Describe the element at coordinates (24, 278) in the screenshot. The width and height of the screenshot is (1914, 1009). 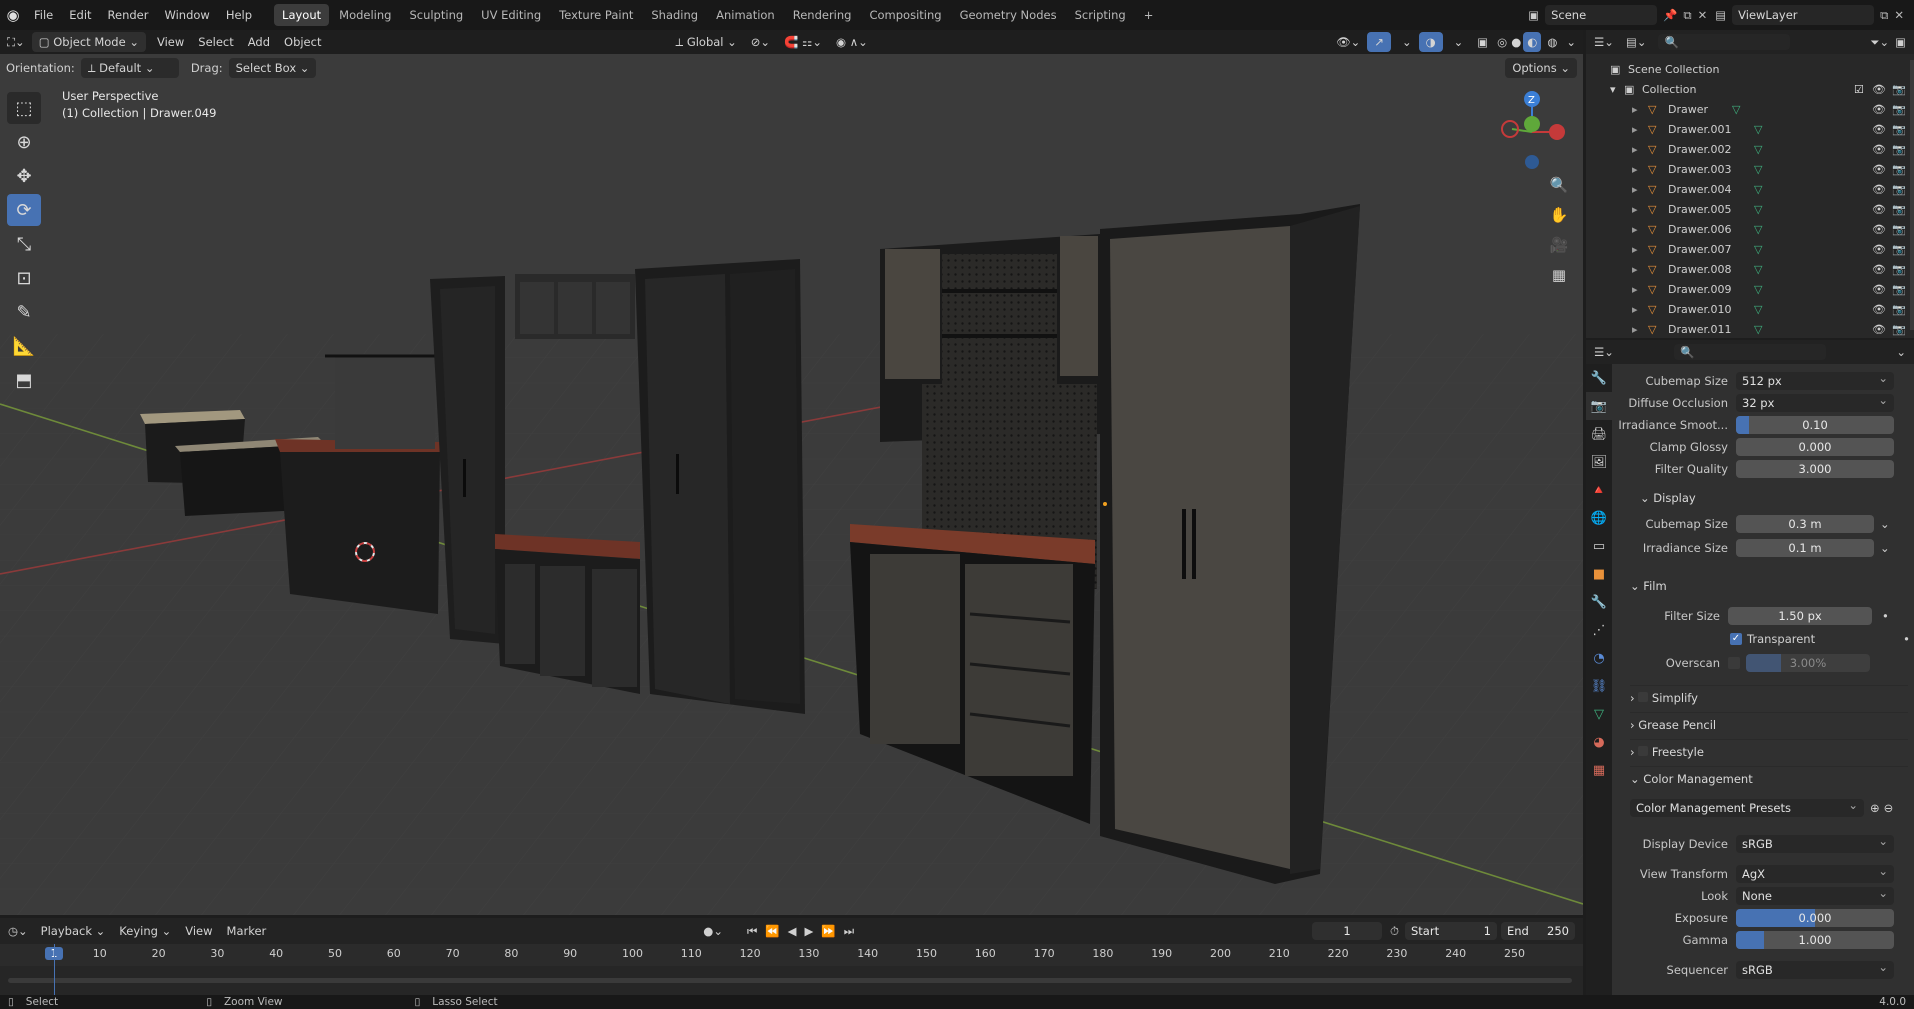
I see `transform-tool-icon: ⊡` at that location.